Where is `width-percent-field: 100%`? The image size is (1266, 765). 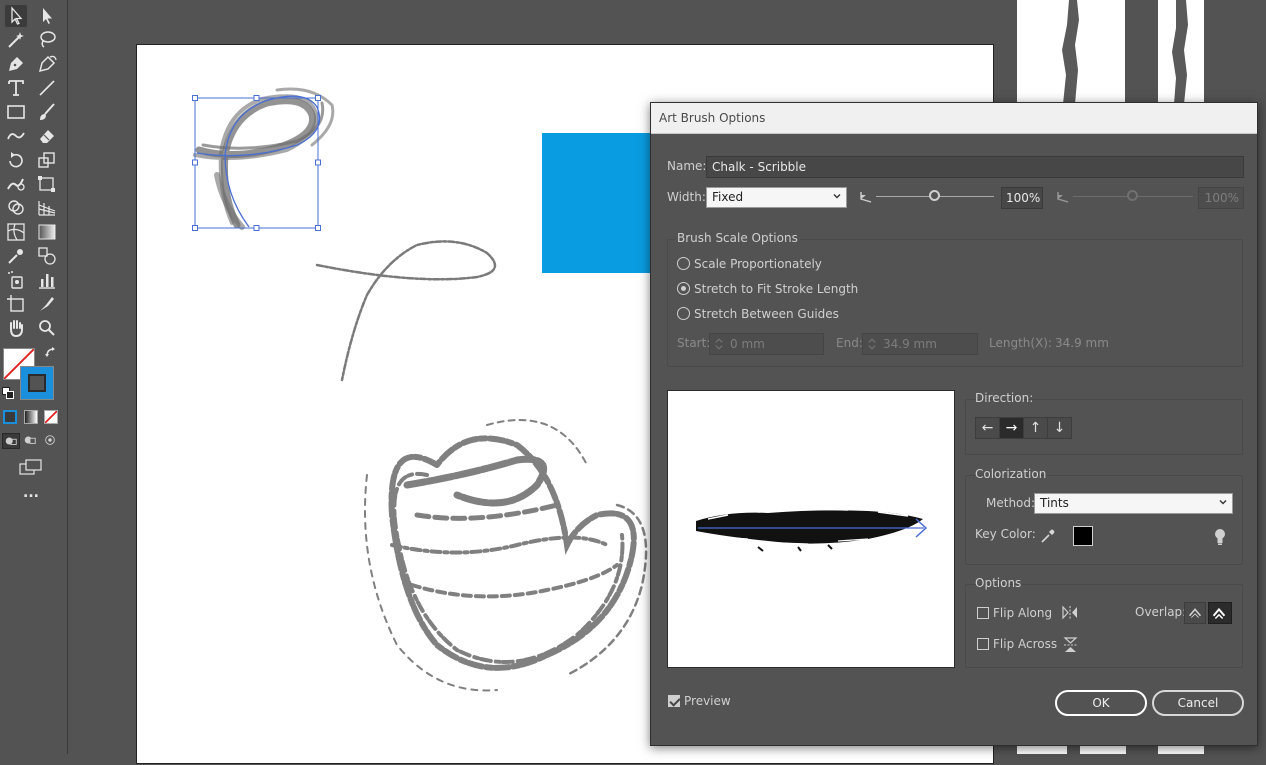 width-percent-field: 100% is located at coordinates (1022, 198).